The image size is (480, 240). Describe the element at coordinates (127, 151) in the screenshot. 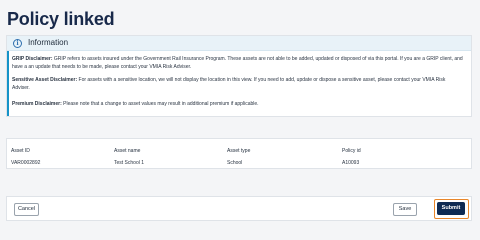

I see `column-header-asset-name: Asset name` at that location.